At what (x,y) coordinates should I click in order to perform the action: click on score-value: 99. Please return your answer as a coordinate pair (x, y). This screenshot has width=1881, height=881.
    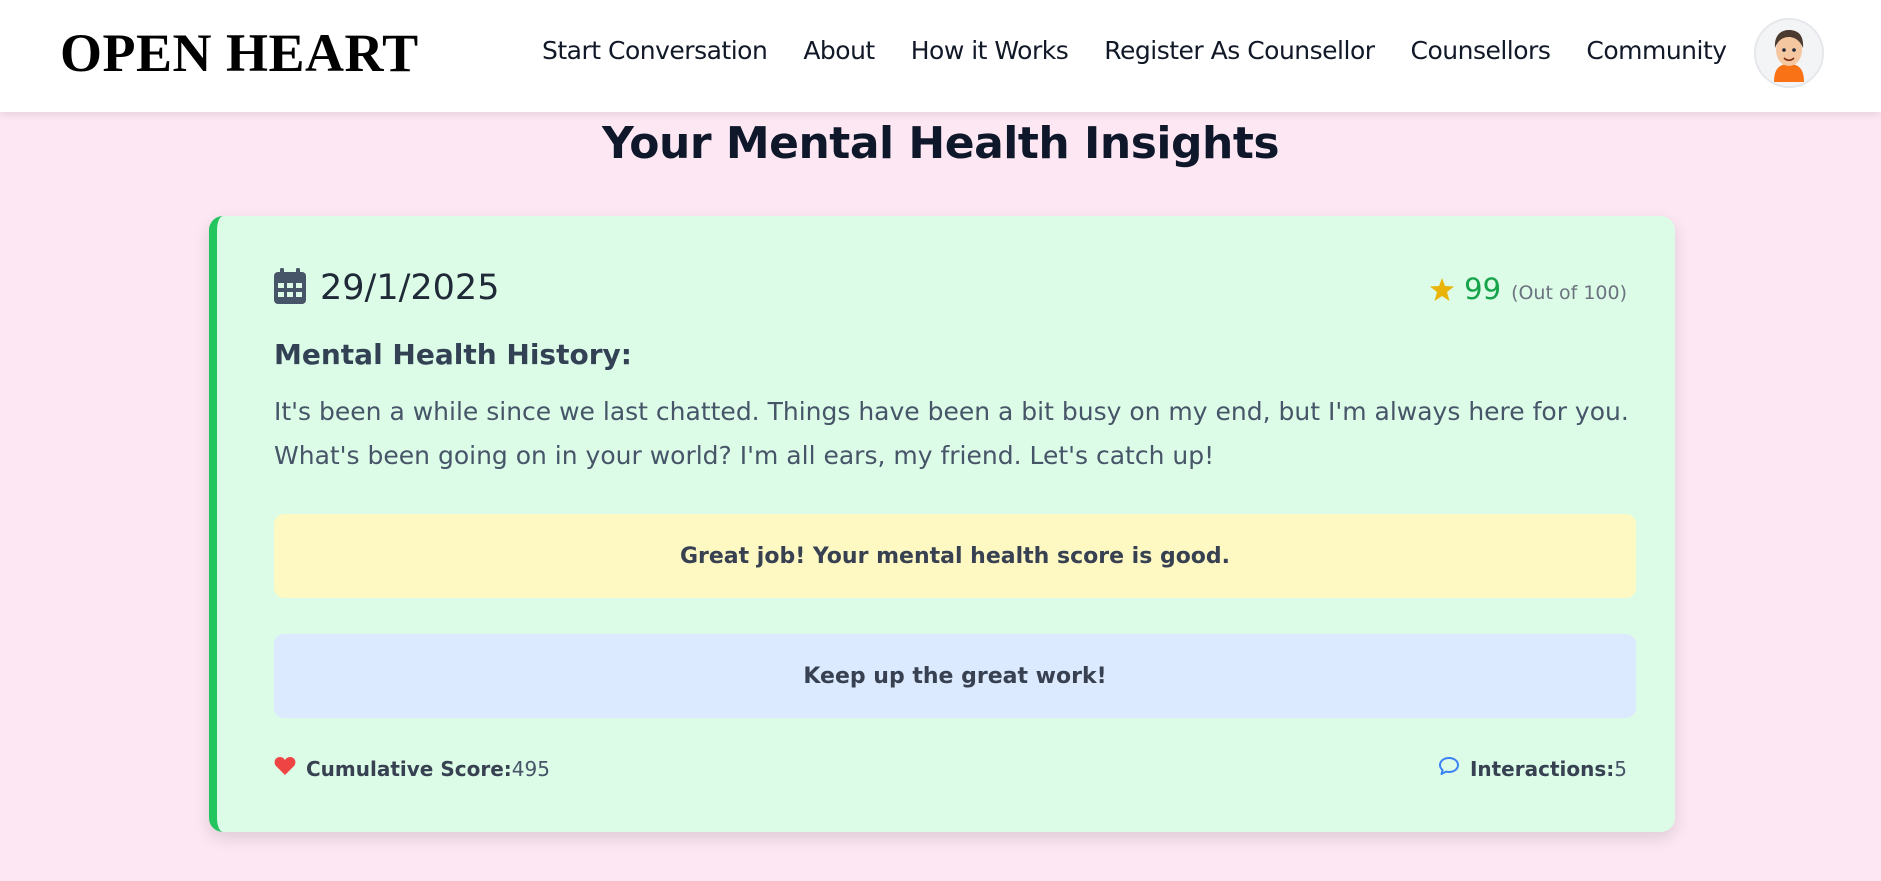
    Looking at the image, I should click on (1483, 289).